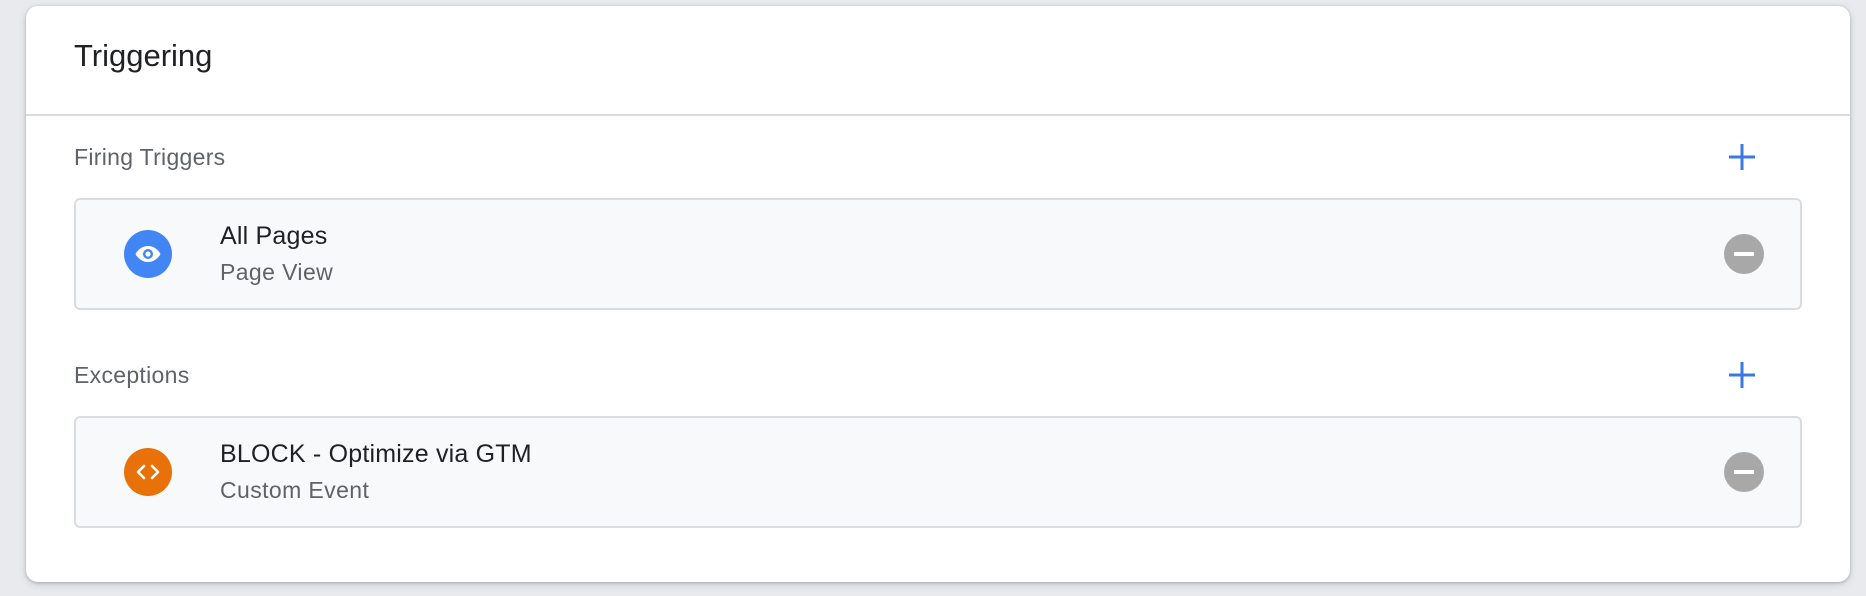 The height and width of the screenshot is (596, 1866). Describe the element at coordinates (276, 254) in the screenshot. I see `trigger-text: All Pages Page View` at that location.